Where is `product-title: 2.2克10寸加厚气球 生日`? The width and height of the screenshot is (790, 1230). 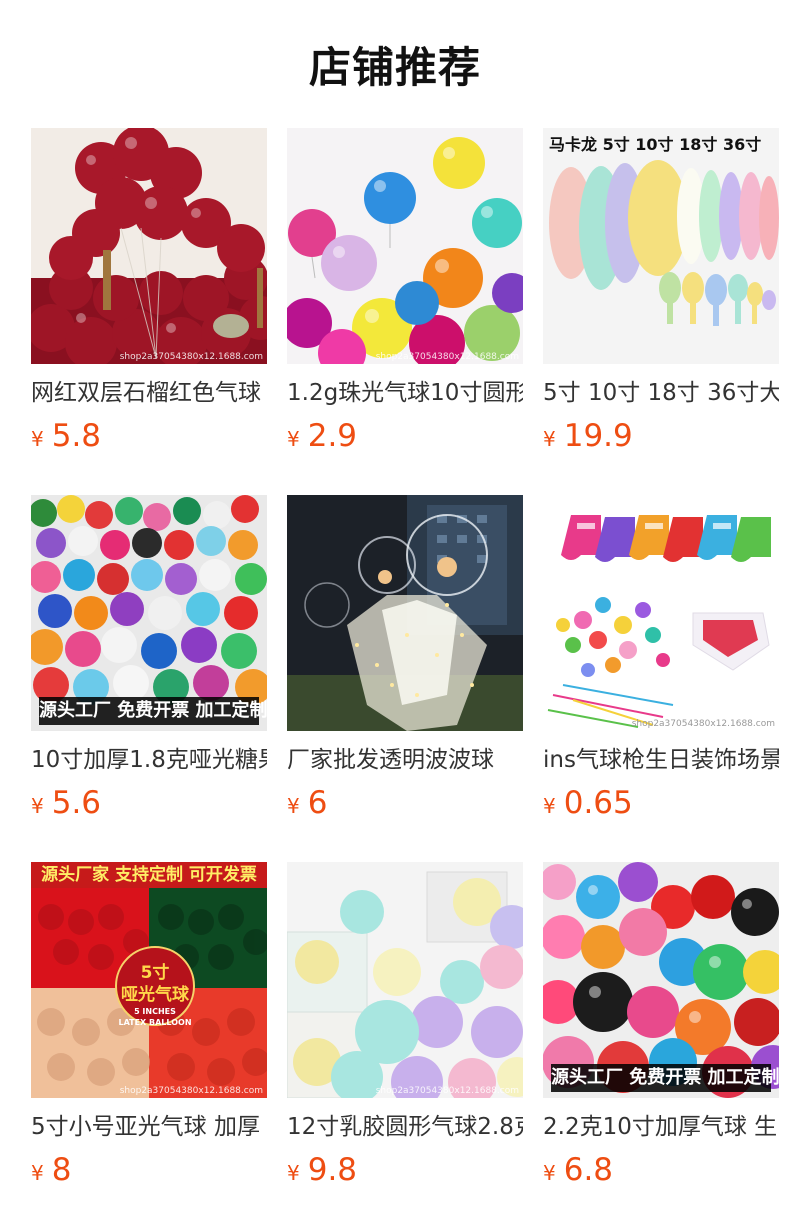 product-title: 2.2克10寸加厚气球 生日 is located at coordinates (661, 1127).